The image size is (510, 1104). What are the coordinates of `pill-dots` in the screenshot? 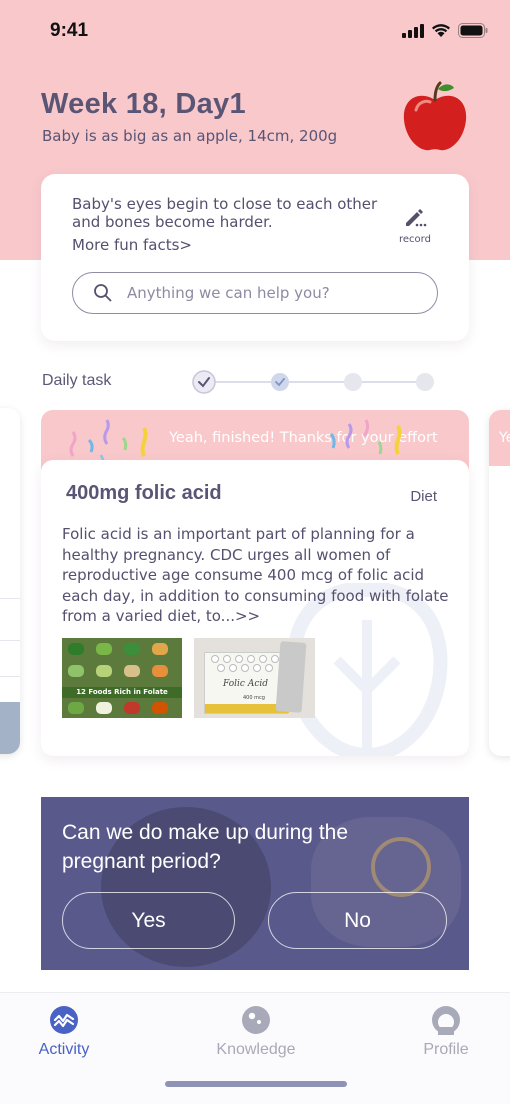 It's located at (245, 663).